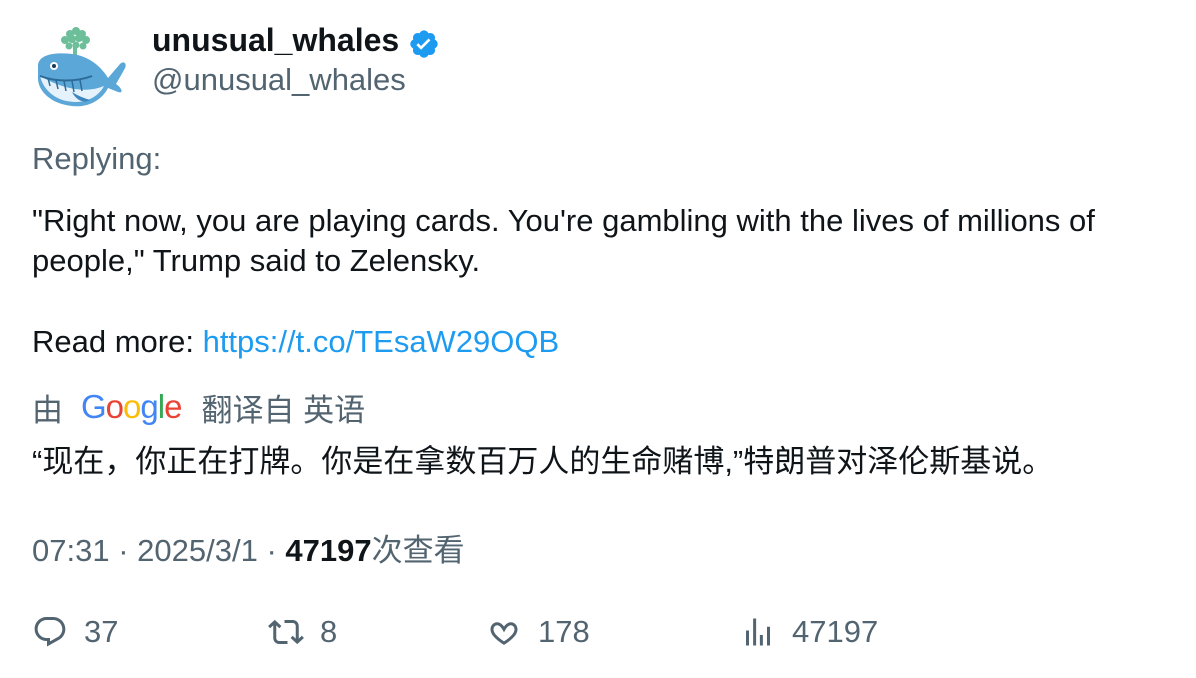  Describe the element at coordinates (504, 633) in the screenshot. I see `heart-icon` at that location.